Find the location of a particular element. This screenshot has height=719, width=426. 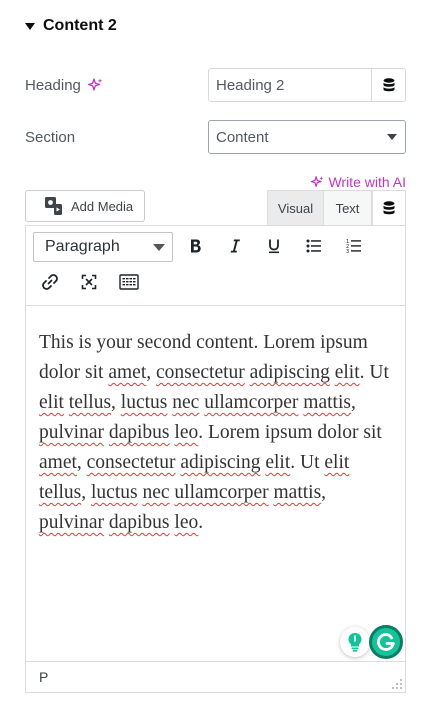

lightbulb-icon is located at coordinates (355, 642).